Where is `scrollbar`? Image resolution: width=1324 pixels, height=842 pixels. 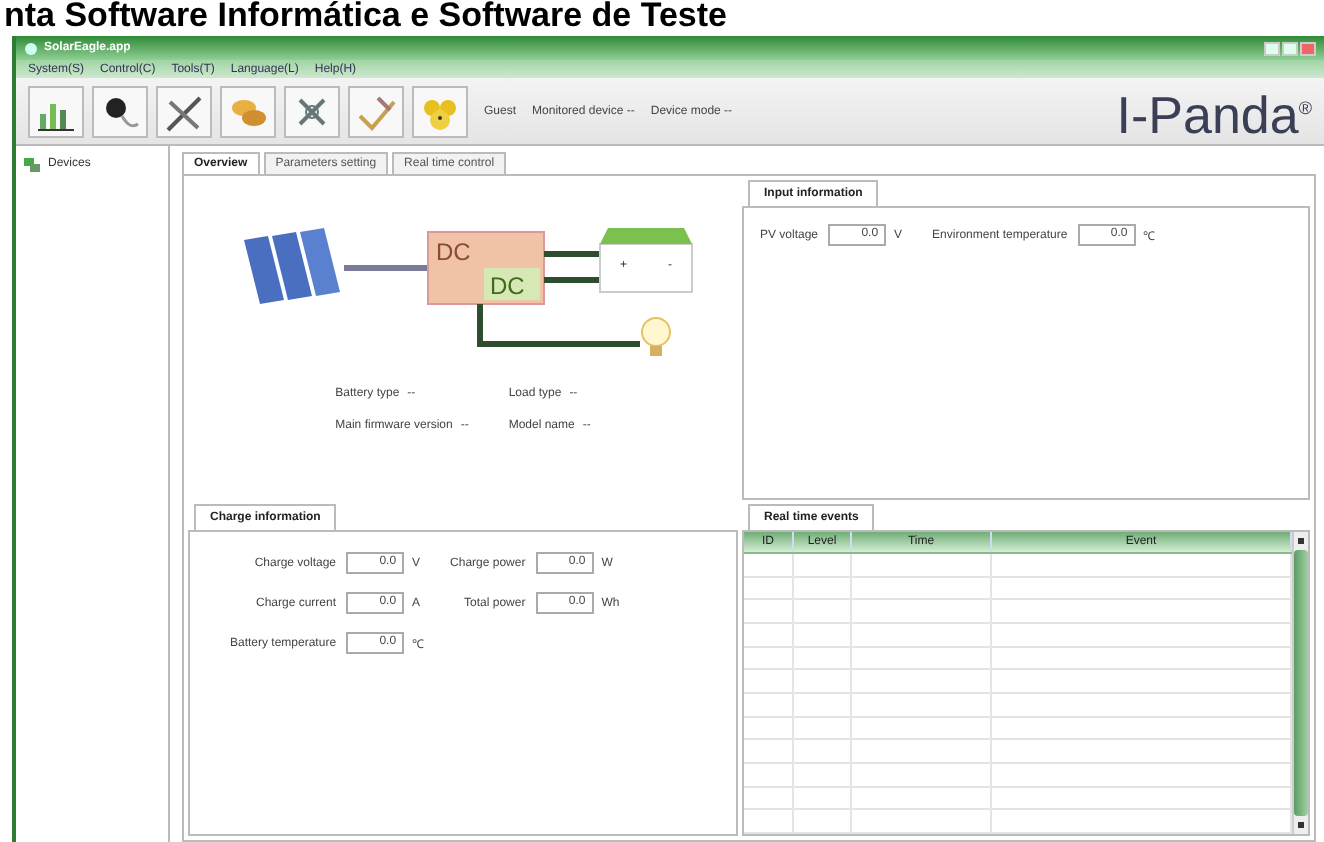 scrollbar is located at coordinates (1300, 683).